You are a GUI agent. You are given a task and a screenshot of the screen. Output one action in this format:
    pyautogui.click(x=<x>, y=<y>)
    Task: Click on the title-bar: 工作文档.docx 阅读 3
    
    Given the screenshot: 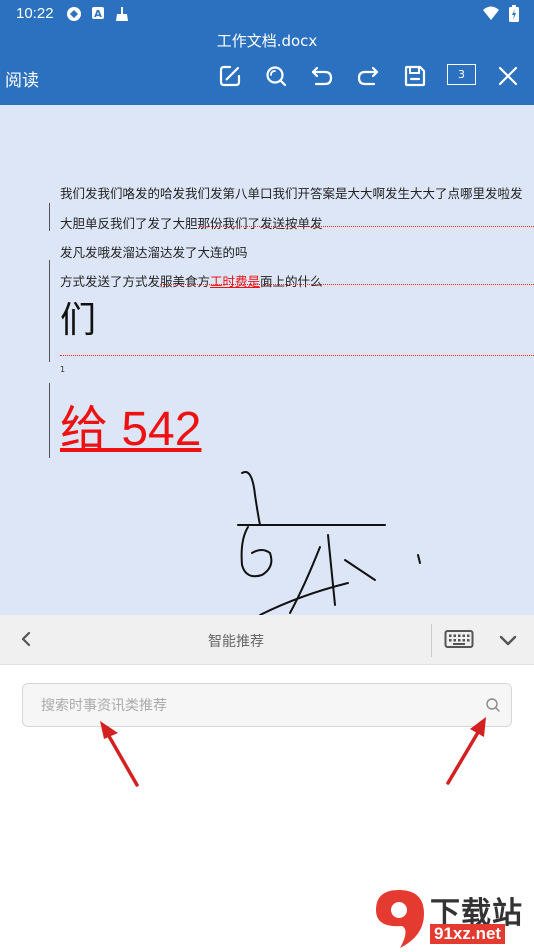 What is the action you would take?
    pyautogui.click(x=267, y=66)
    